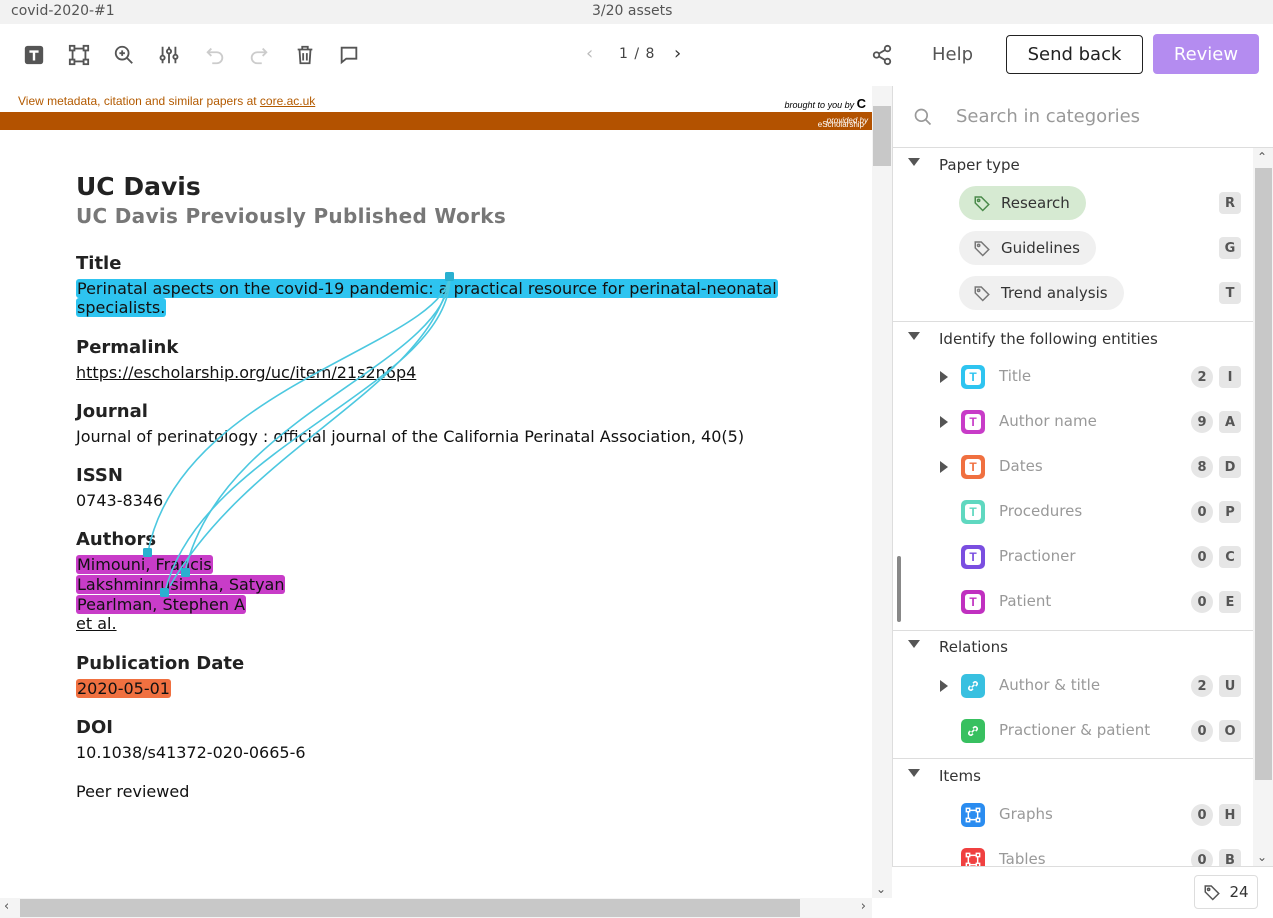  Describe the element at coordinates (1022, 203) in the screenshot. I see `paper-type-research: Research` at that location.